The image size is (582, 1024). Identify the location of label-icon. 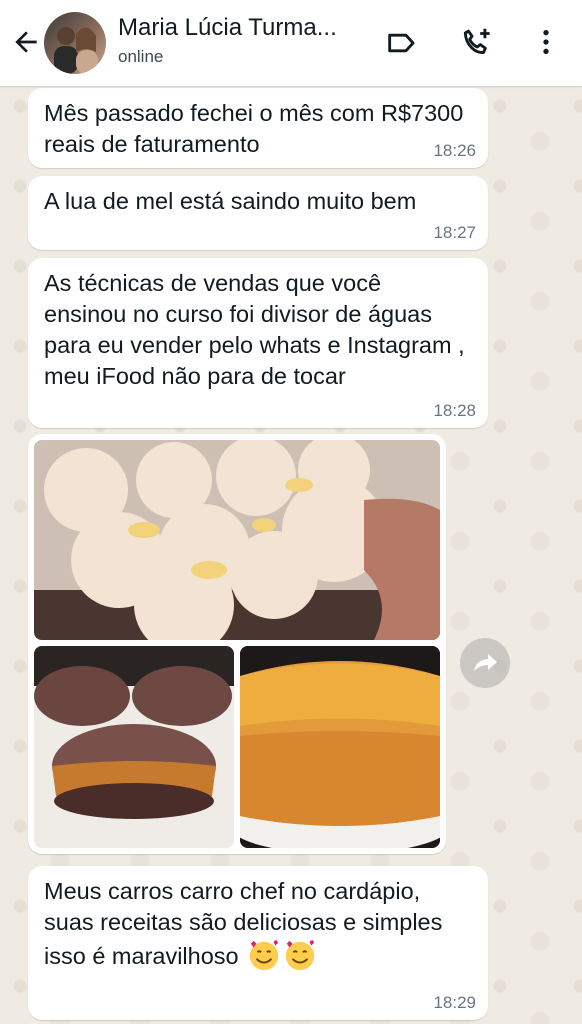
(401, 43).